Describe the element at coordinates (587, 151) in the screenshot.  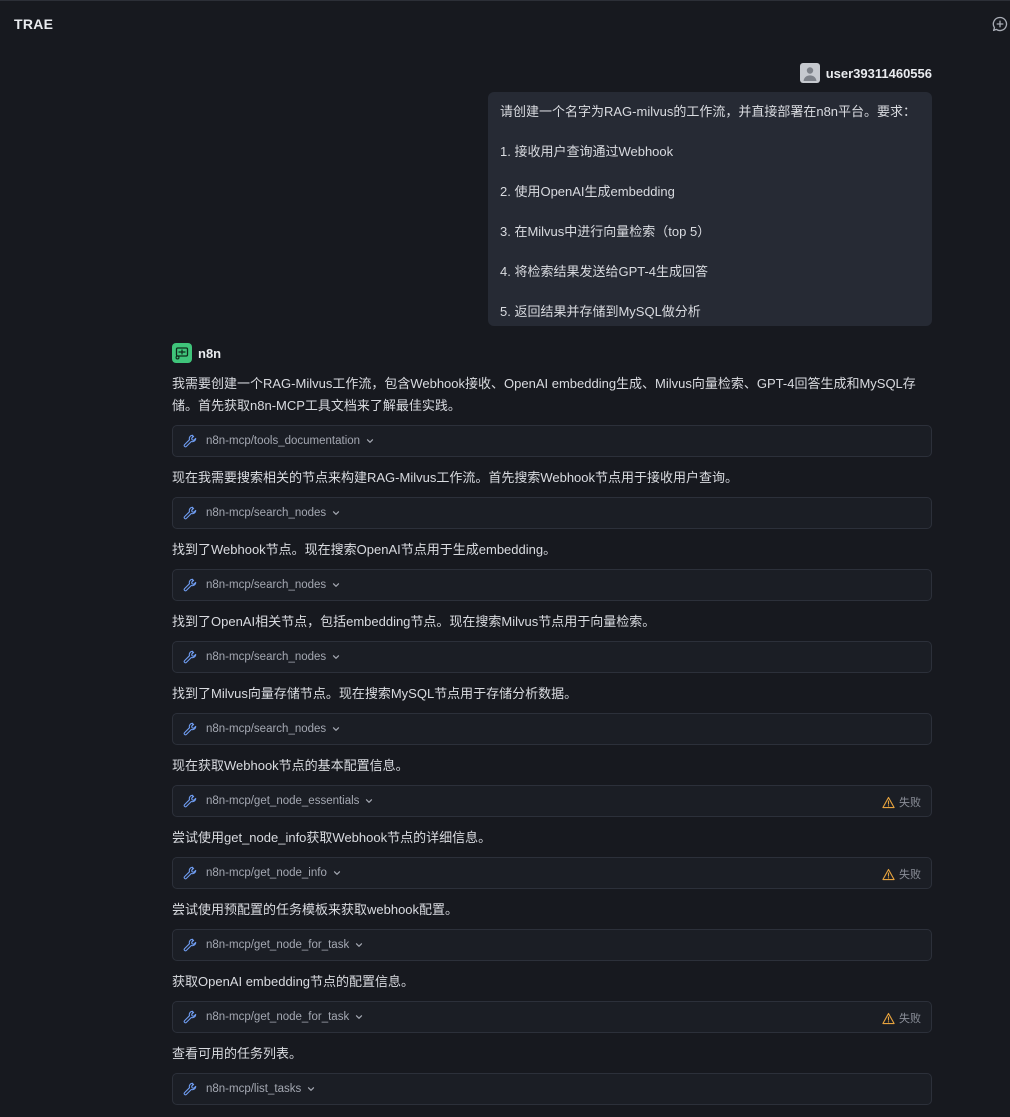
I see `user-message-line: 1. 接收用户查询通过Webhook` at that location.